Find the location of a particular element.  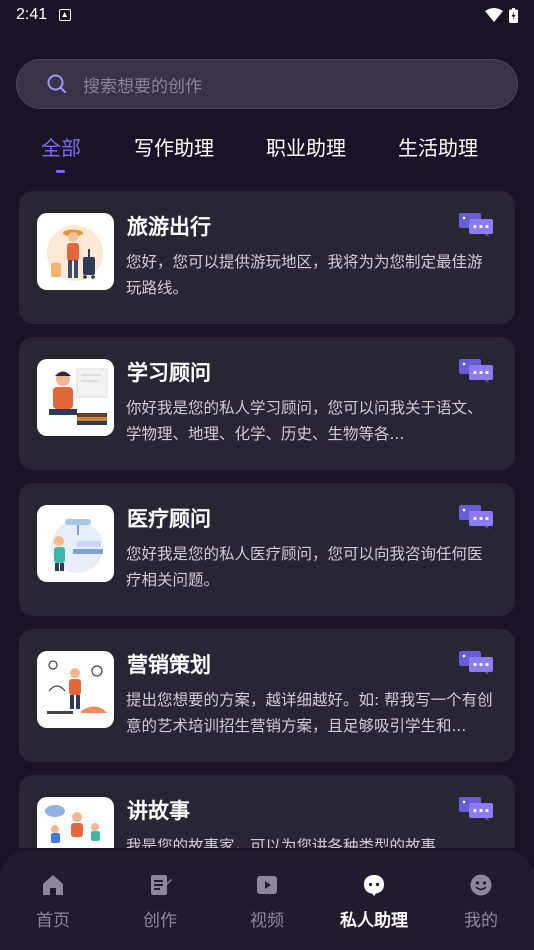

wifi-icon is located at coordinates (494, 15).